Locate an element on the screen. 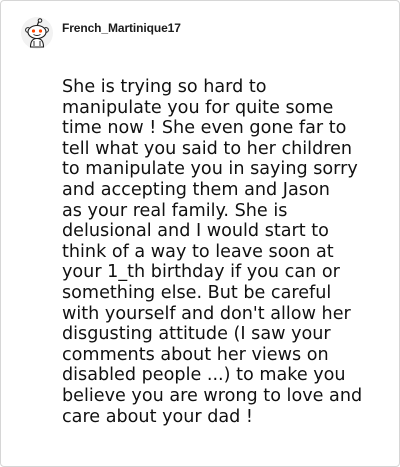 Image resolution: width=400 pixels, height=467 pixels. comment-author-username: French_Martinique17 is located at coordinates (121, 28).